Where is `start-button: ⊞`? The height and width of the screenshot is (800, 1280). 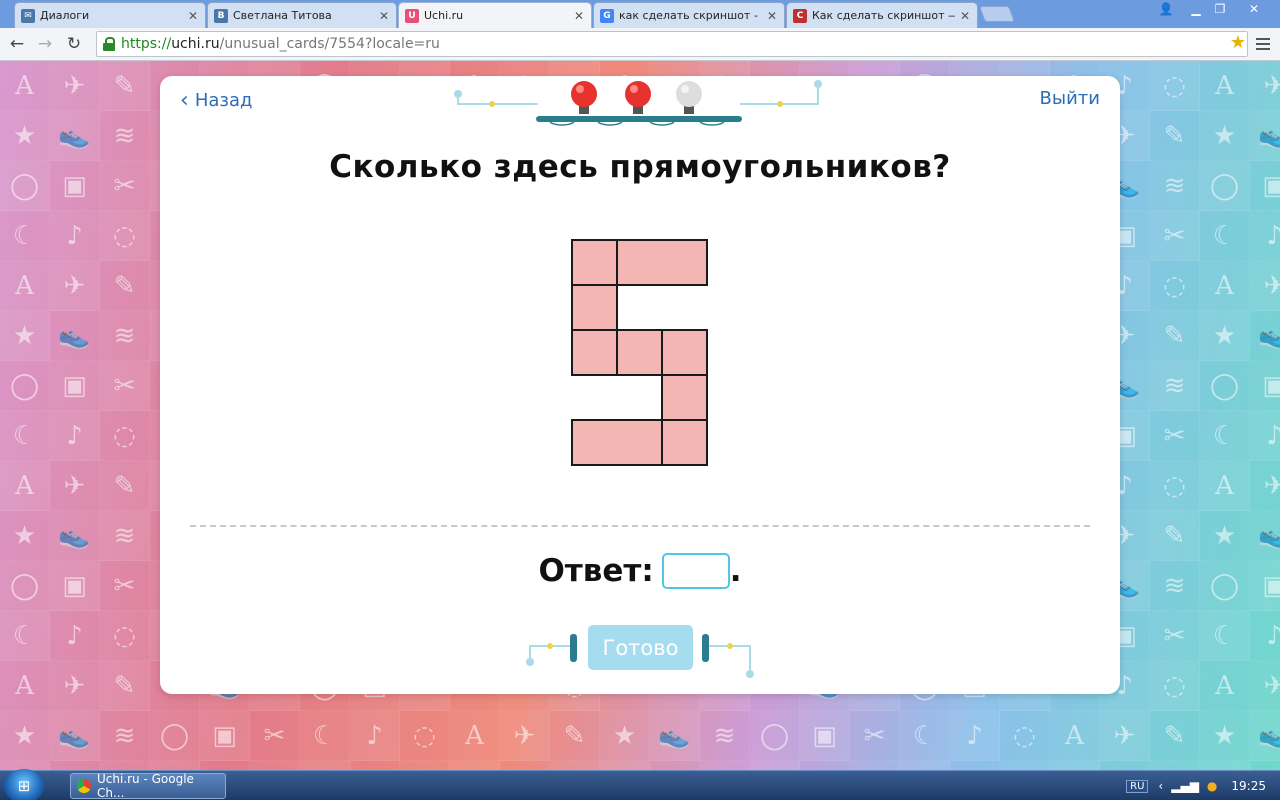
start-button: ⊞ is located at coordinates (24, 784).